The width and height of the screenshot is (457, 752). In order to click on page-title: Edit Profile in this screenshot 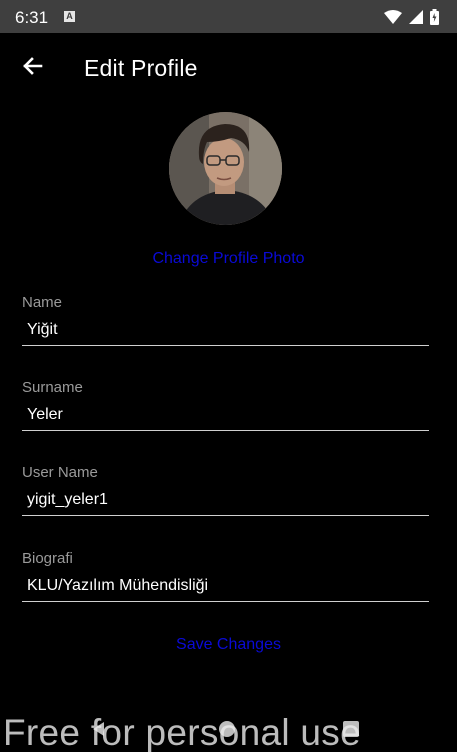, I will do `click(141, 68)`.